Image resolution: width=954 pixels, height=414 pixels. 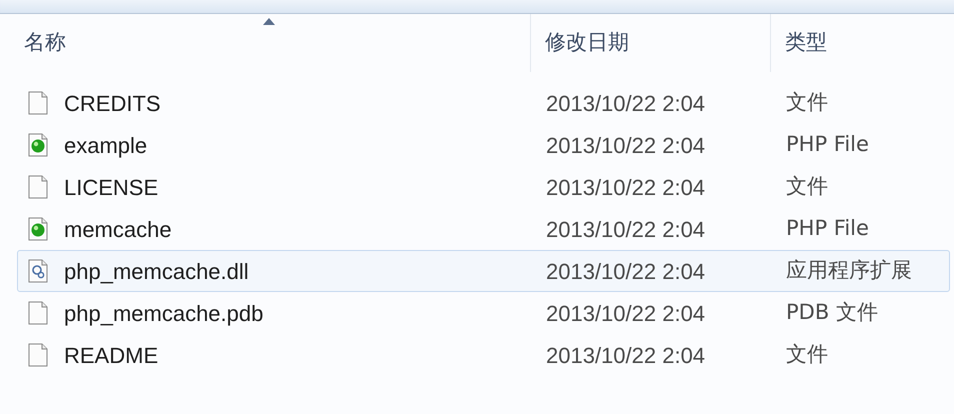 What do you see at coordinates (650, 43) in the screenshot?
I see `column-header: 修改日期` at bounding box center [650, 43].